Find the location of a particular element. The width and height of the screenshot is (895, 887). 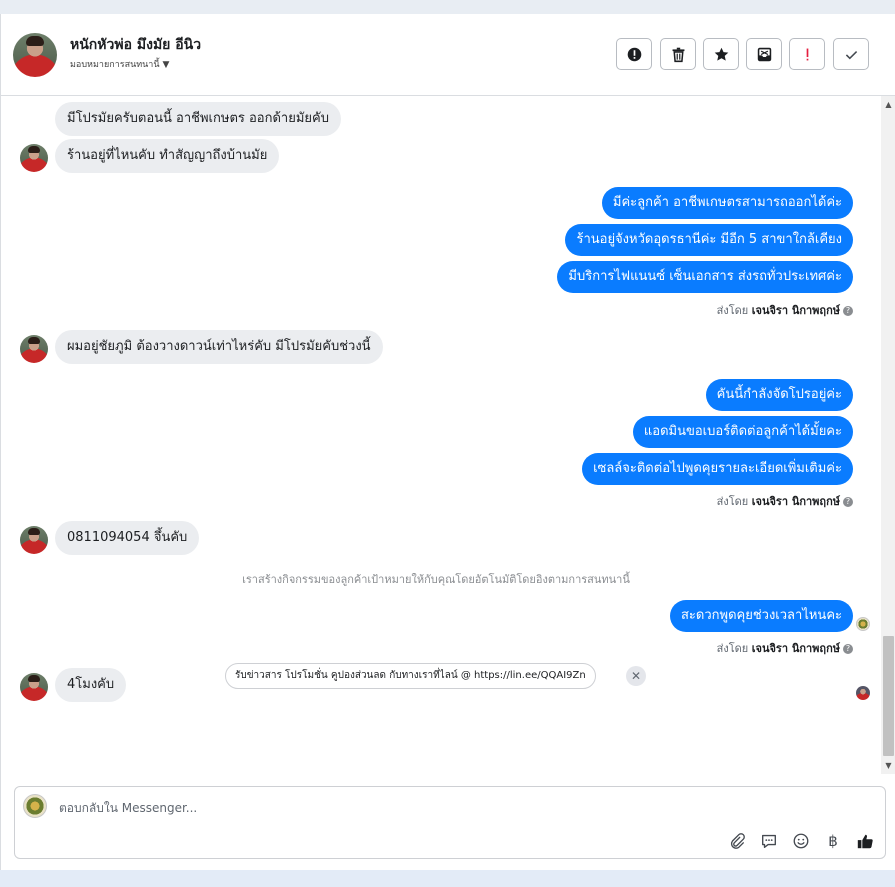

customer-message: 0811094054 จึ้นคับ is located at coordinates (127, 538).